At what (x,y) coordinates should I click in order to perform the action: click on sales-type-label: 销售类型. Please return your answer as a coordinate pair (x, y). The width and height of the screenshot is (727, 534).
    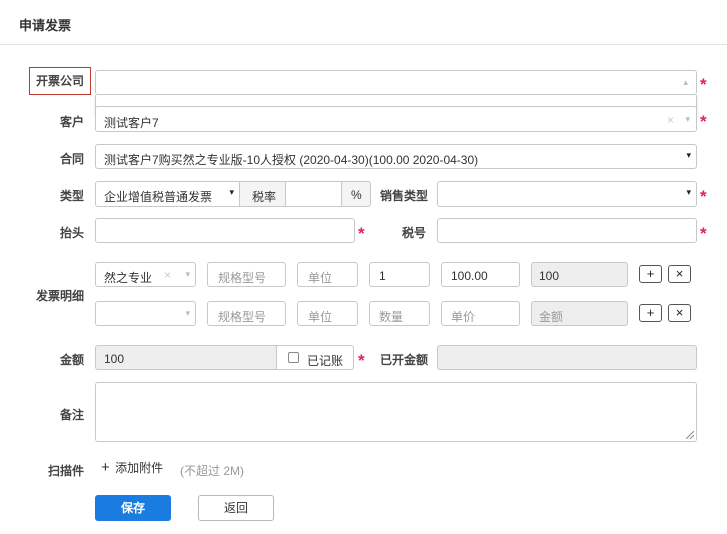
    Looking at the image, I should click on (403, 196).